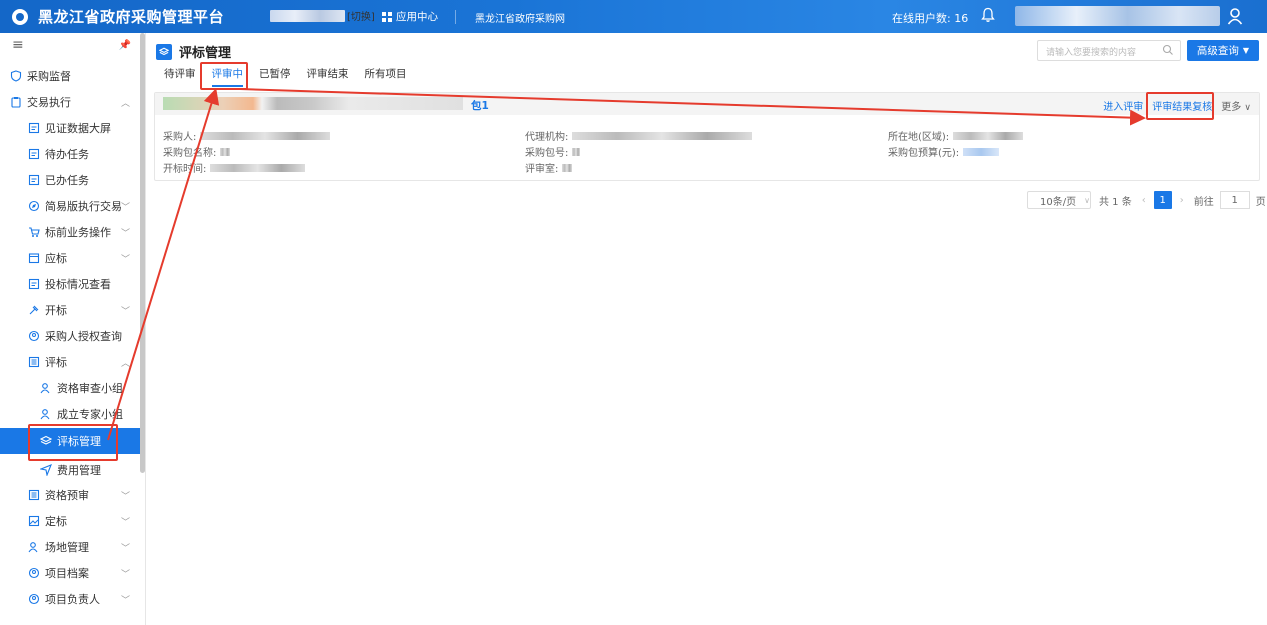 This screenshot has height=625, width=1267. Describe the element at coordinates (34, 284) in the screenshot. I see `document-icon` at that location.